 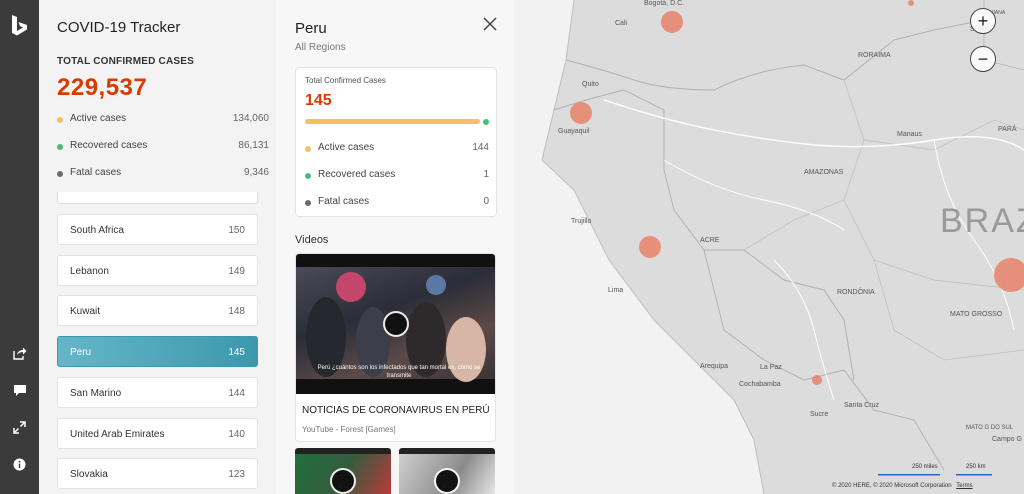 I want to click on detail-title: Peru, so click(x=311, y=28).